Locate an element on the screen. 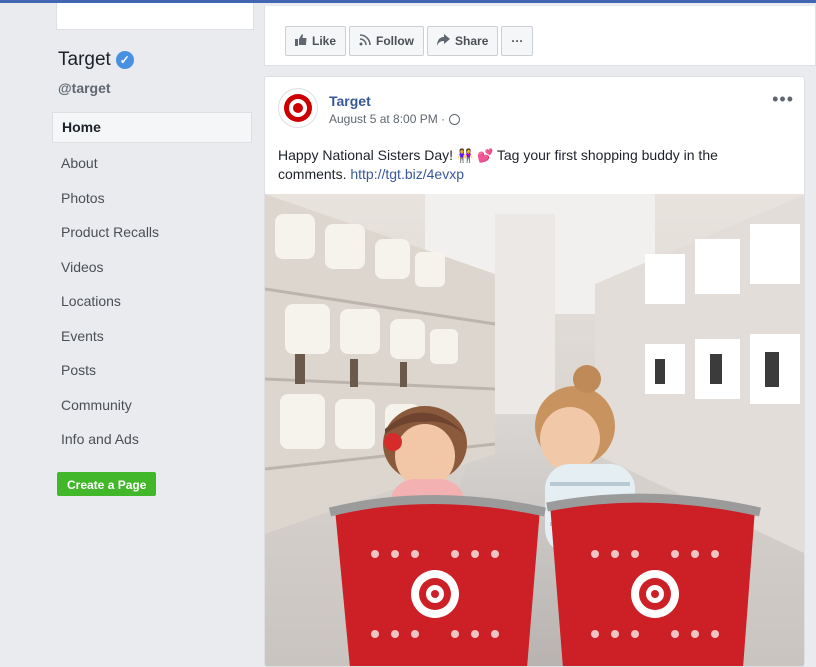  sisters-emoji-icon: 👭 is located at coordinates (465, 155).